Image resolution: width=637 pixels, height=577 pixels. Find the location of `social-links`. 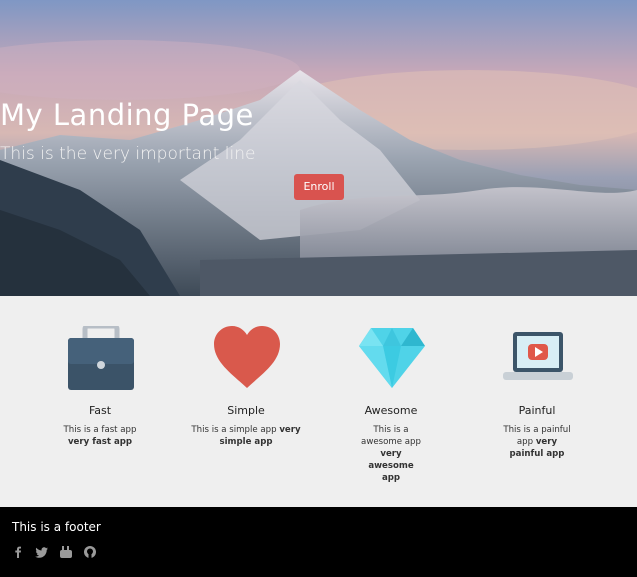

social-links is located at coordinates (56, 553).